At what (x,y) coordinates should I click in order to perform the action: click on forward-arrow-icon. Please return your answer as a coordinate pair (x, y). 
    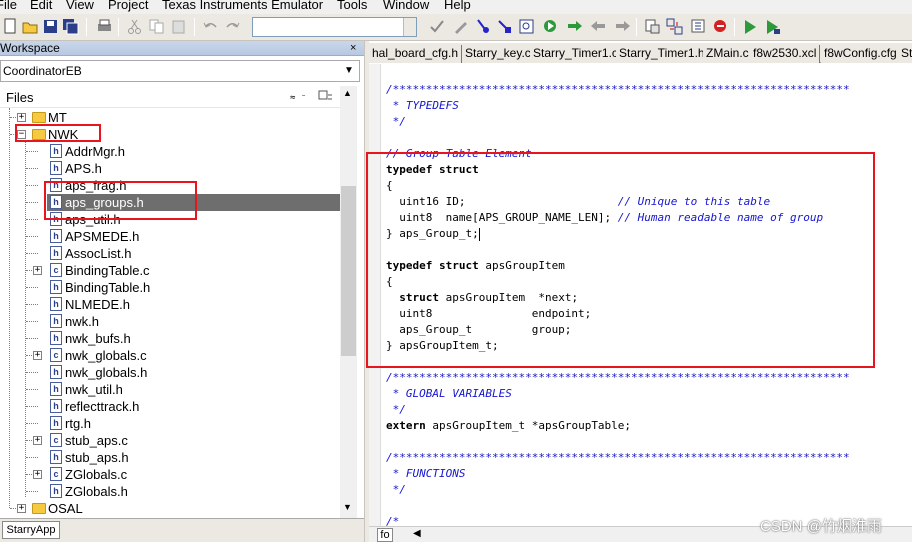
    Looking at the image, I should click on (574, 26).